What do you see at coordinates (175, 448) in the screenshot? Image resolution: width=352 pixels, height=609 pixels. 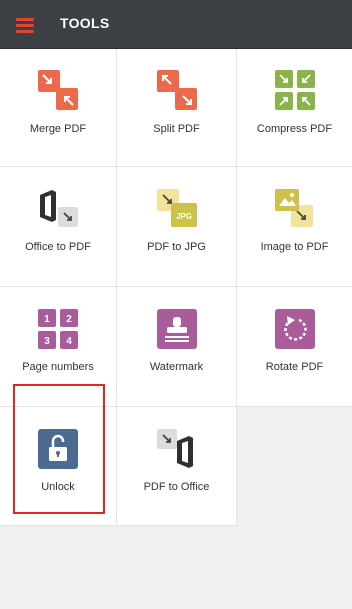 I see `pdf-to-office-icon` at bounding box center [175, 448].